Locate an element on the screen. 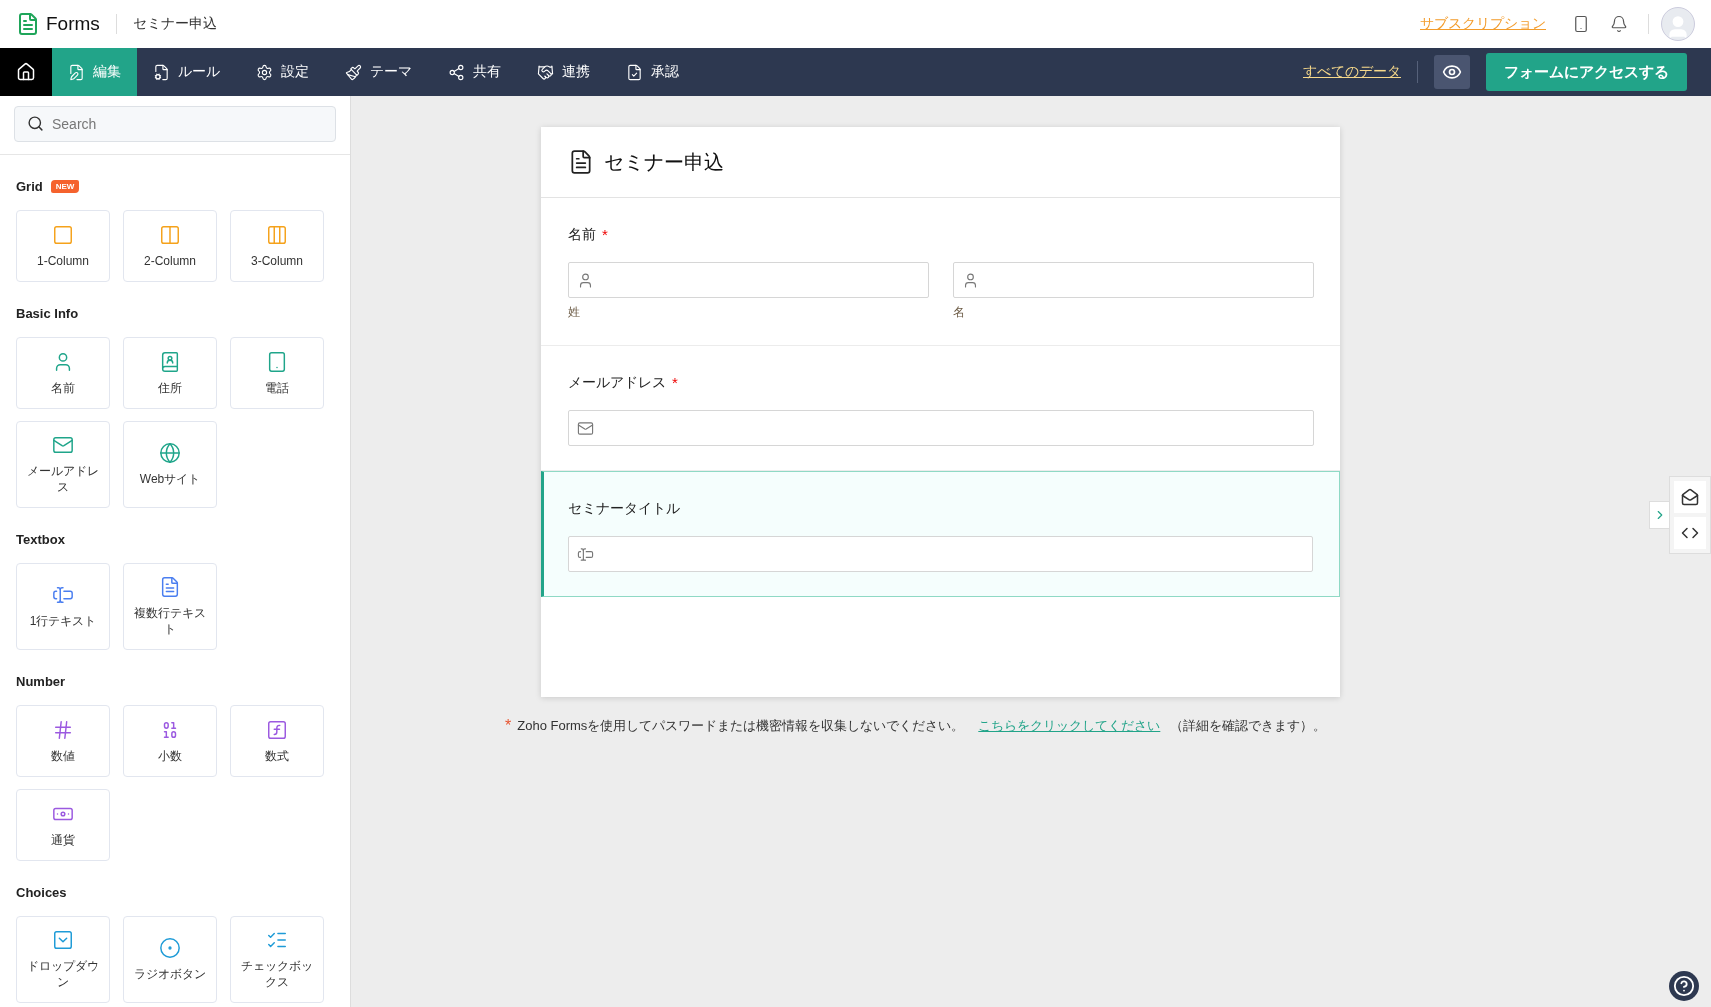 Image resolution: width=1711 pixels, height=1007 pixels. field-tile: チェックボックス is located at coordinates (277, 959).